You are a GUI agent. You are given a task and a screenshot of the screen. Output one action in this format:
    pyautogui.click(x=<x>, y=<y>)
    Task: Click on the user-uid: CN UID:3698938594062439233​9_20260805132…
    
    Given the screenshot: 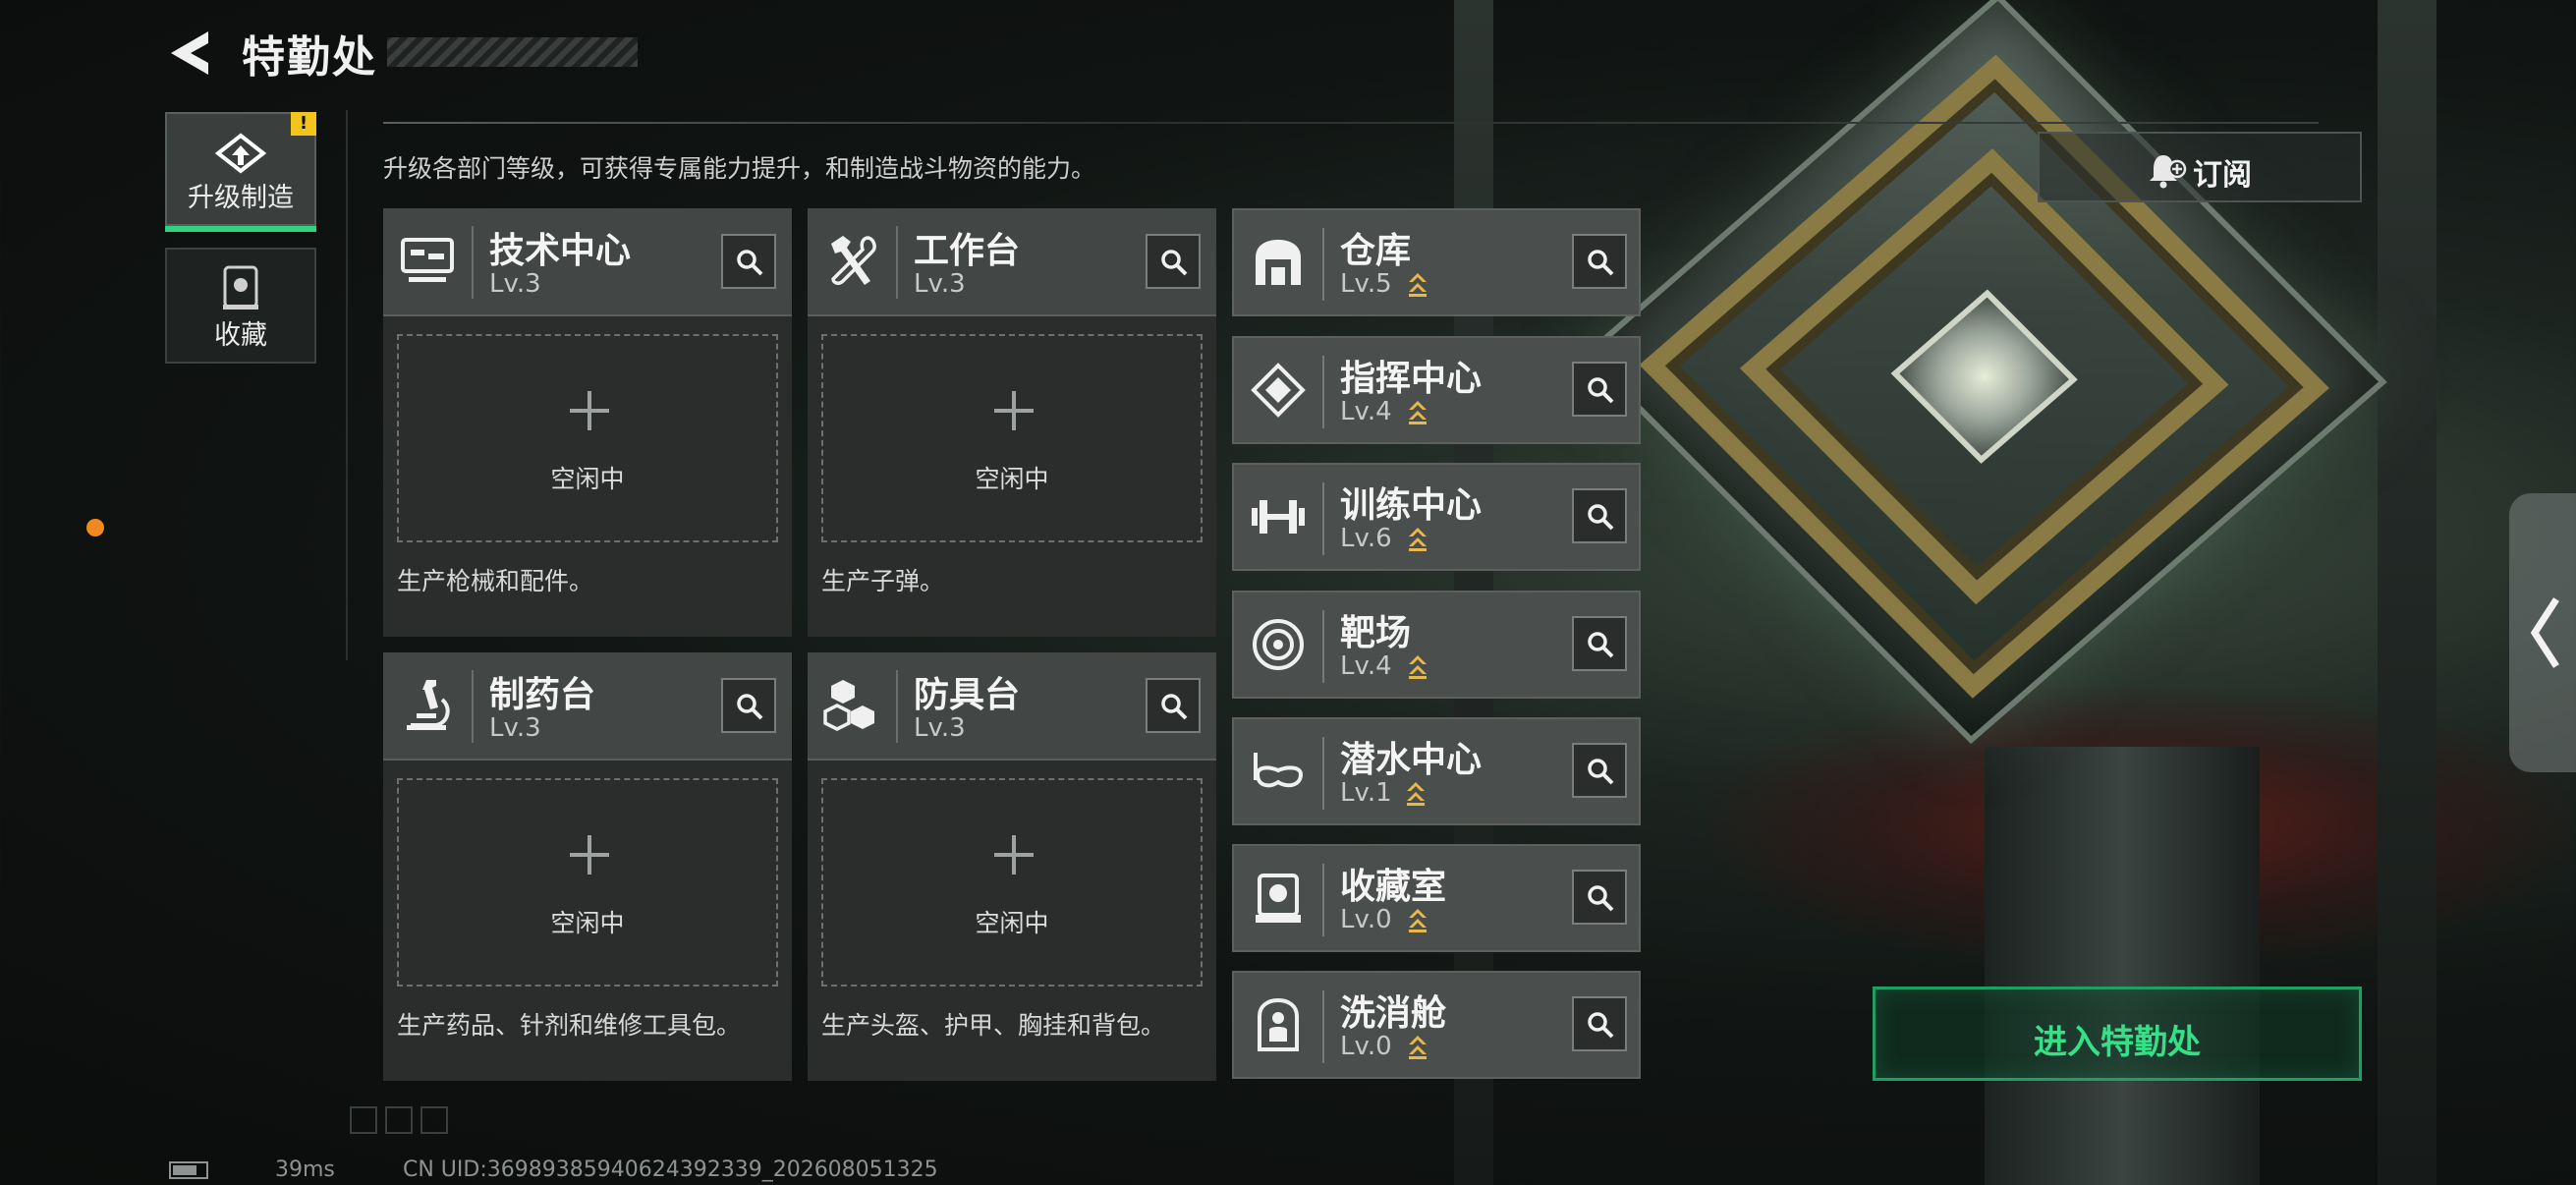 What is the action you would take?
    pyautogui.click(x=670, y=1169)
    